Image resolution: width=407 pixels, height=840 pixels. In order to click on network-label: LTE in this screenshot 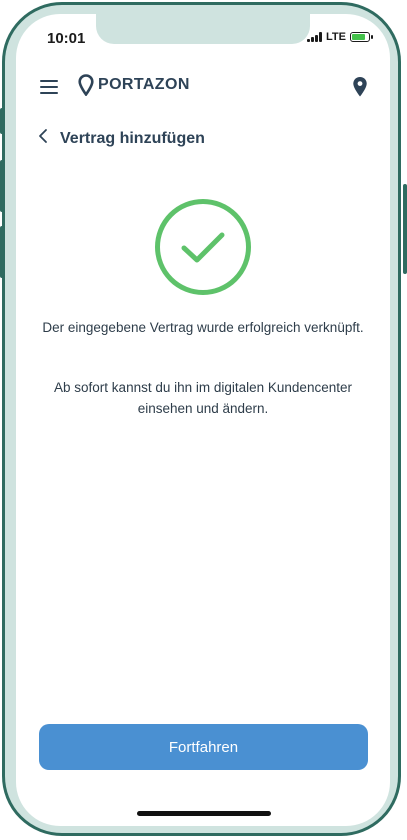, I will do `click(336, 37)`.